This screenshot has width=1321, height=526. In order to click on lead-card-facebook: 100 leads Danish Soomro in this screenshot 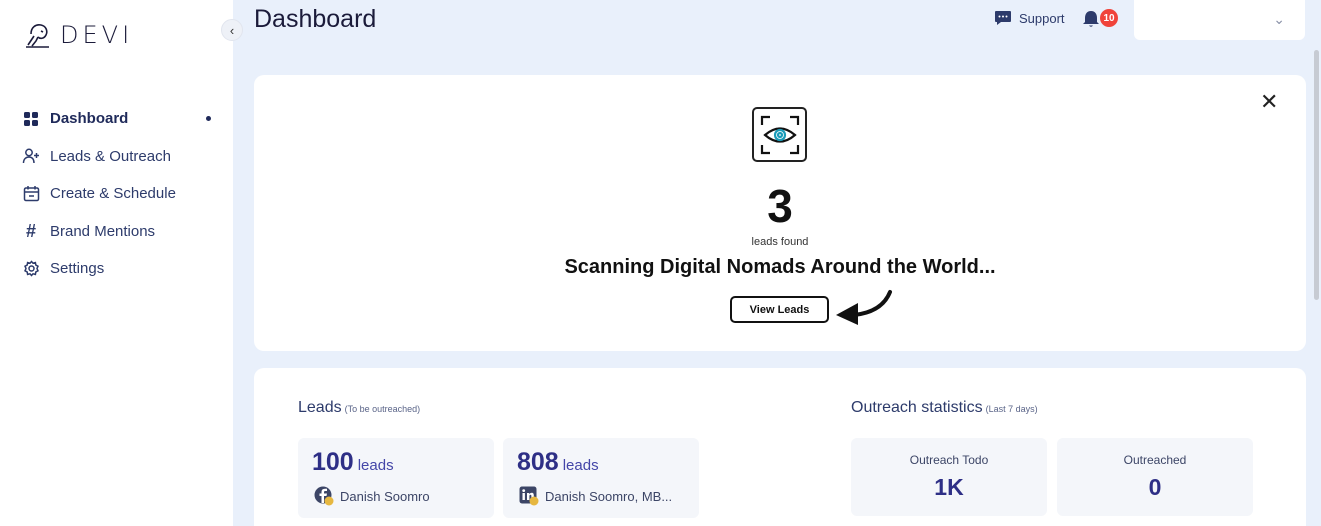, I will do `click(396, 478)`.